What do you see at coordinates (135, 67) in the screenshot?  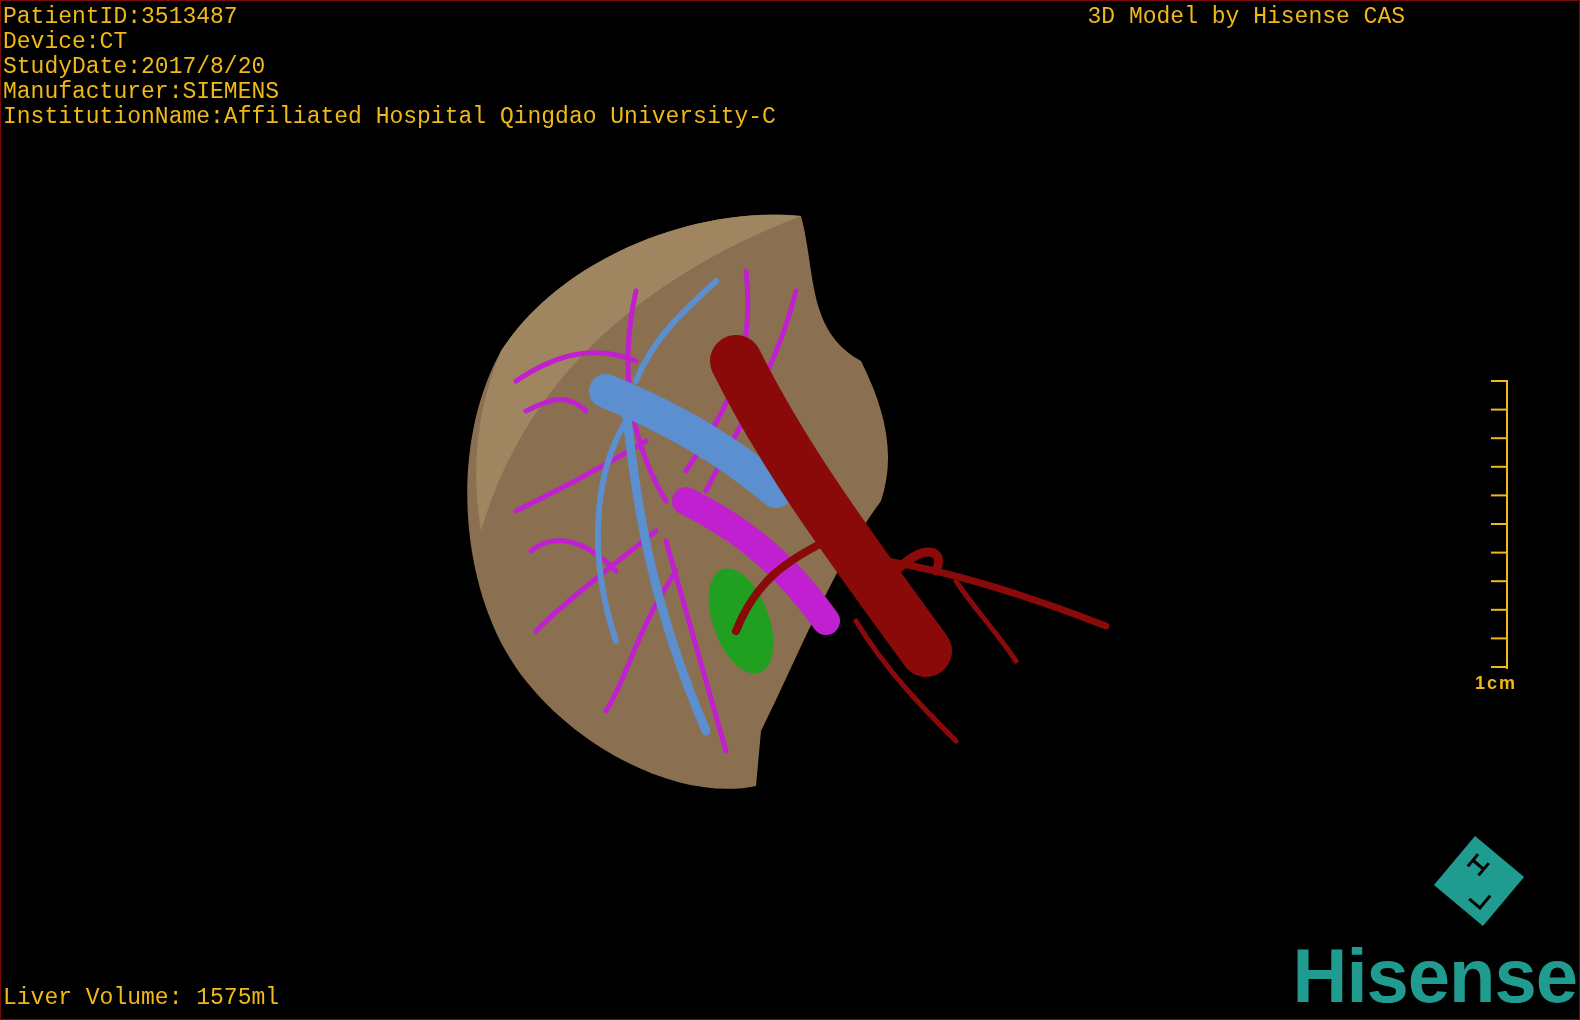 I see `patient-info-line: StudyDate:2017/8/20` at bounding box center [135, 67].